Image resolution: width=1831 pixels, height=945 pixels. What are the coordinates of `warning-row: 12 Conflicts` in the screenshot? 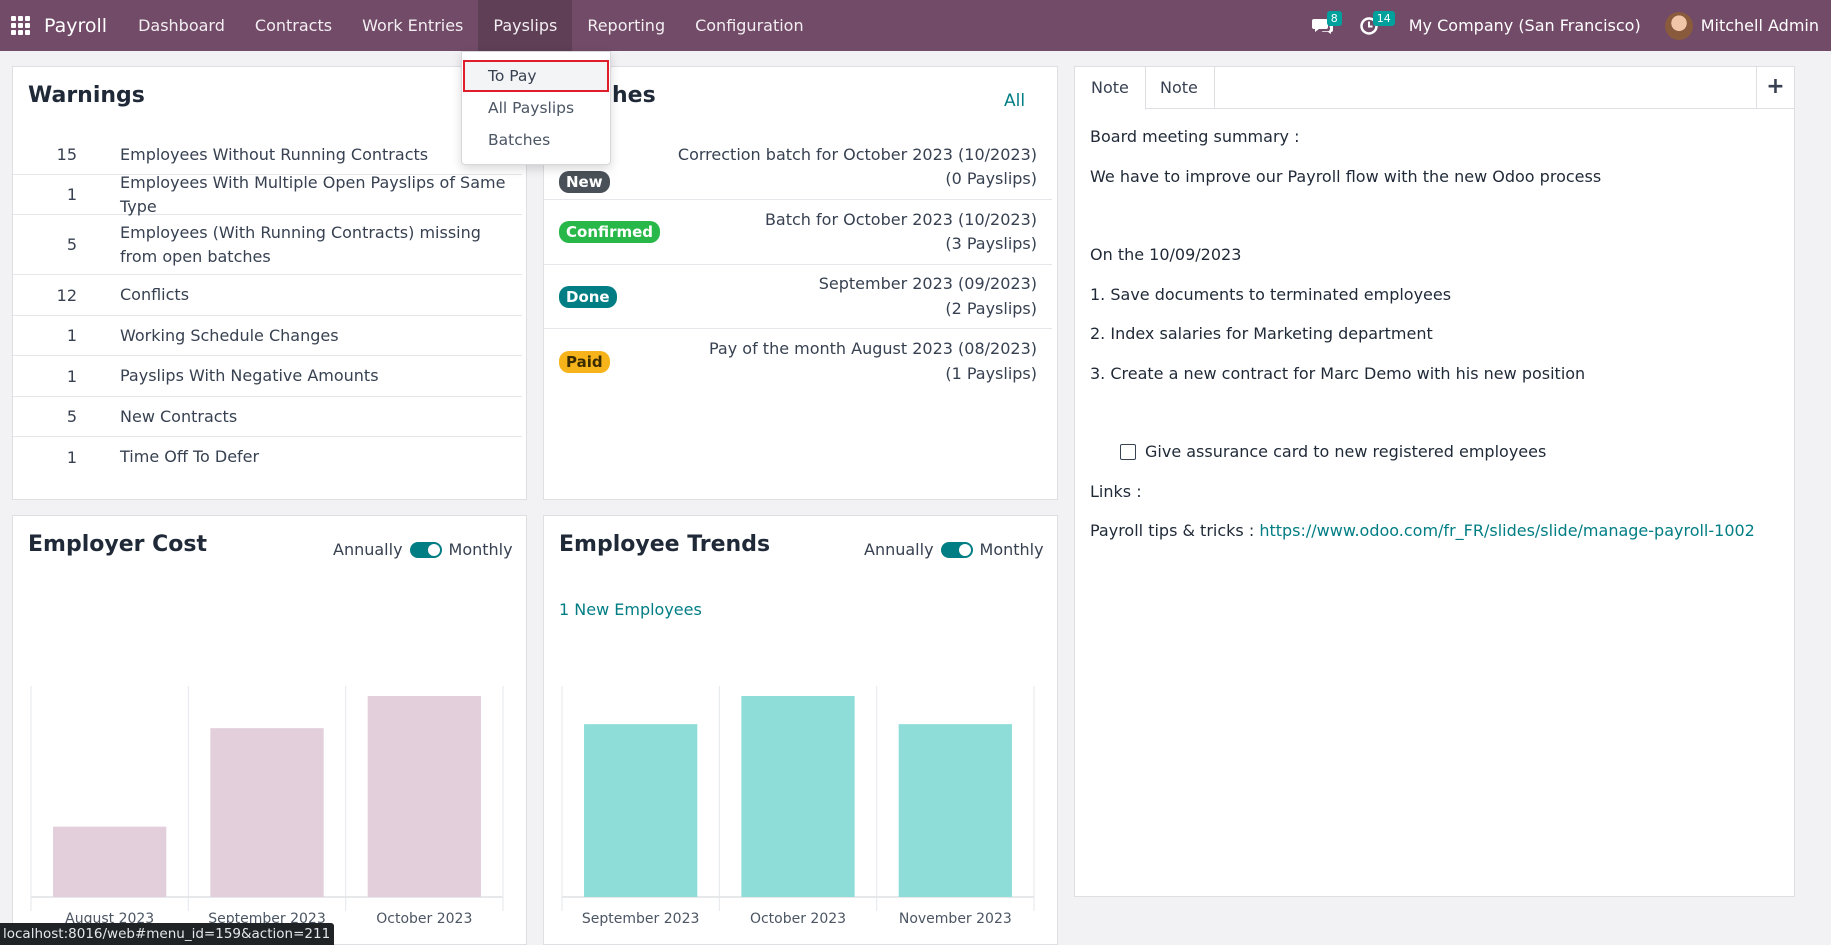 It's located at (267, 295).